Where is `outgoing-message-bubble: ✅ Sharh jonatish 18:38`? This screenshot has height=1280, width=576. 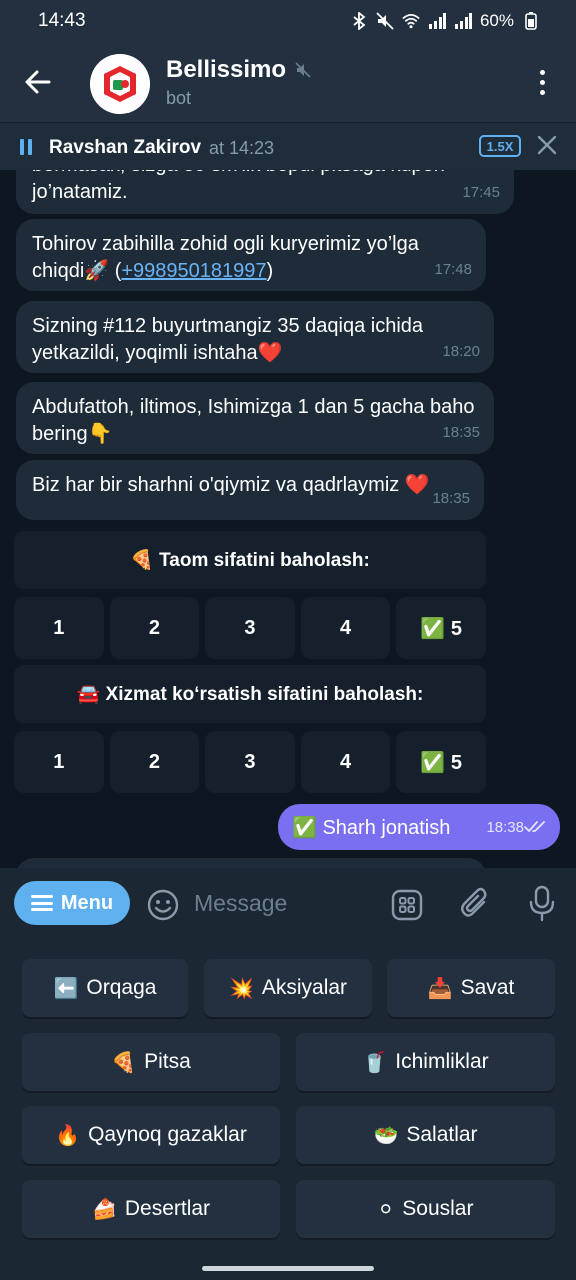 outgoing-message-bubble: ✅ Sharh jonatish 18:38 is located at coordinates (419, 827).